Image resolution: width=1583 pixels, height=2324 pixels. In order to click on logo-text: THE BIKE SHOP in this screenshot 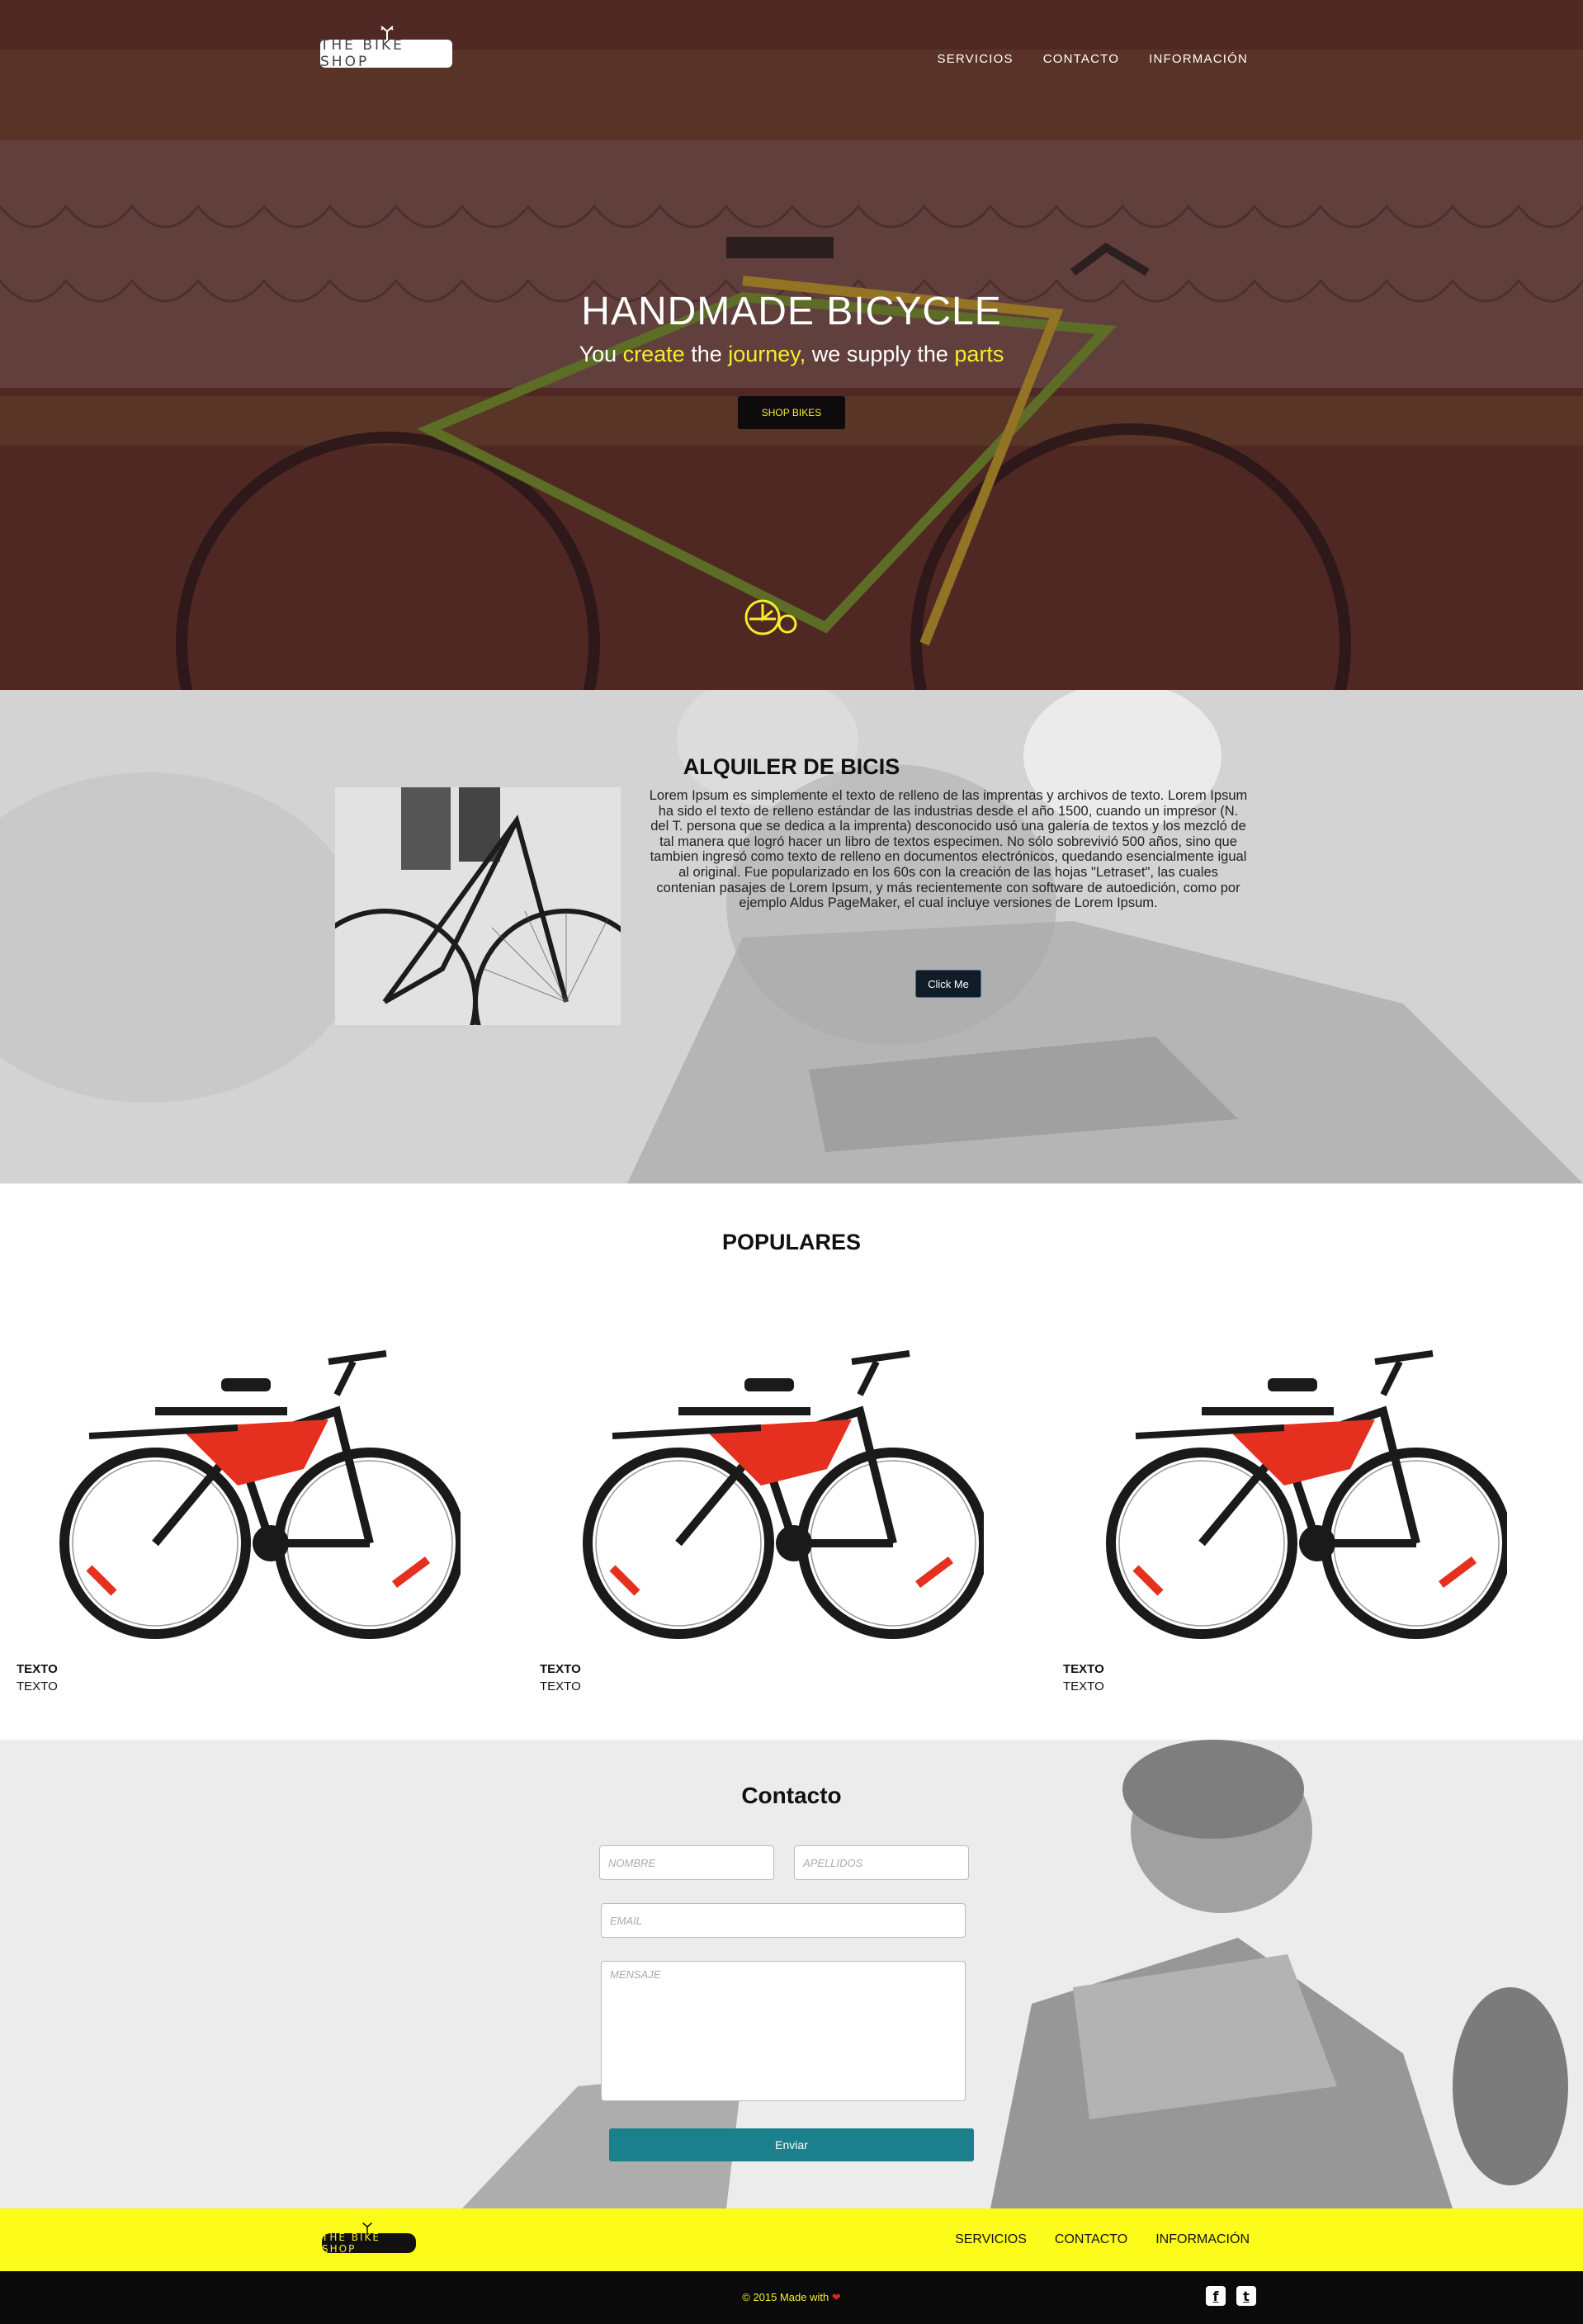, I will do `click(362, 53)`.